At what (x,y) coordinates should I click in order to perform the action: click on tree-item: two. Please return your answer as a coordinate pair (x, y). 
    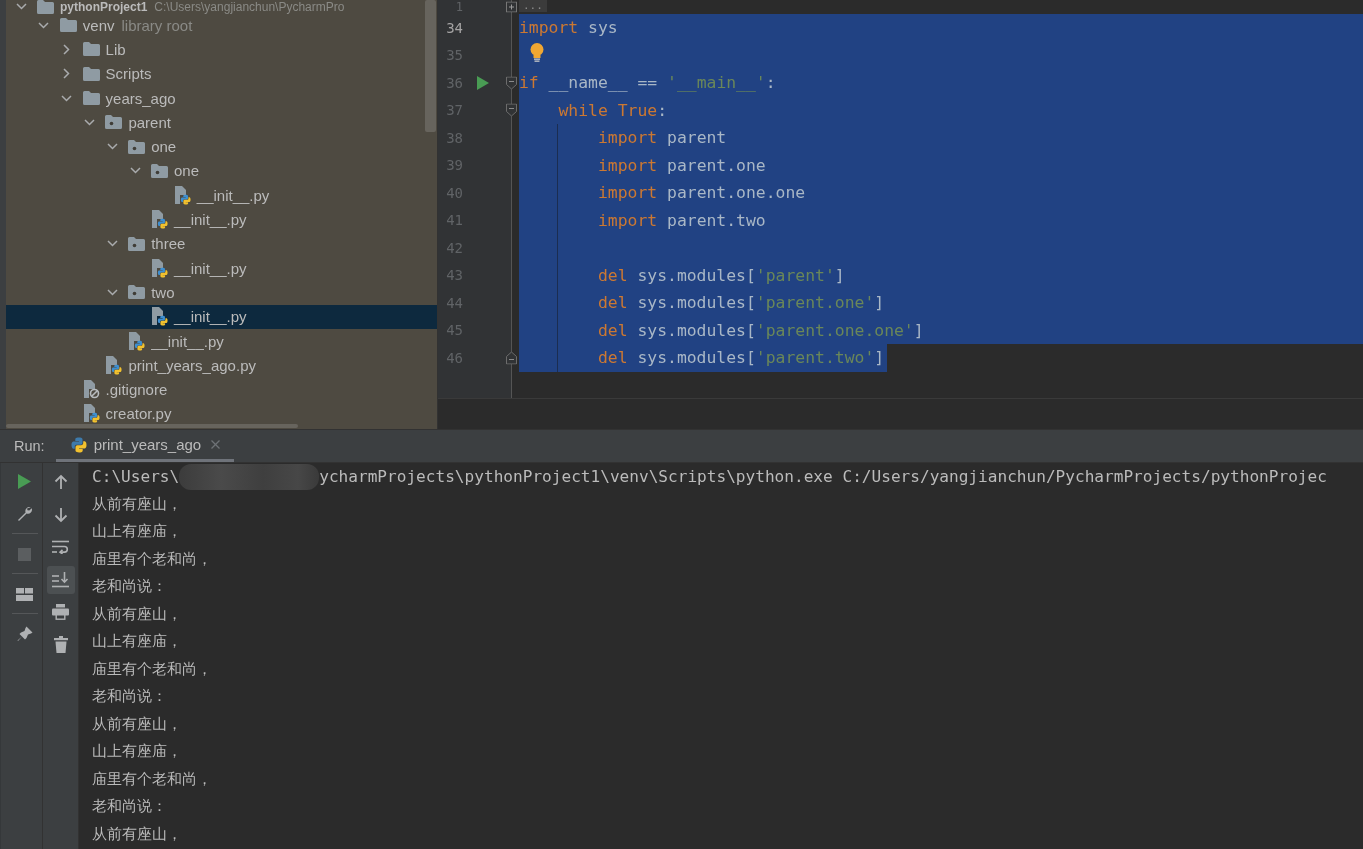
    Looking at the image, I should click on (221, 292).